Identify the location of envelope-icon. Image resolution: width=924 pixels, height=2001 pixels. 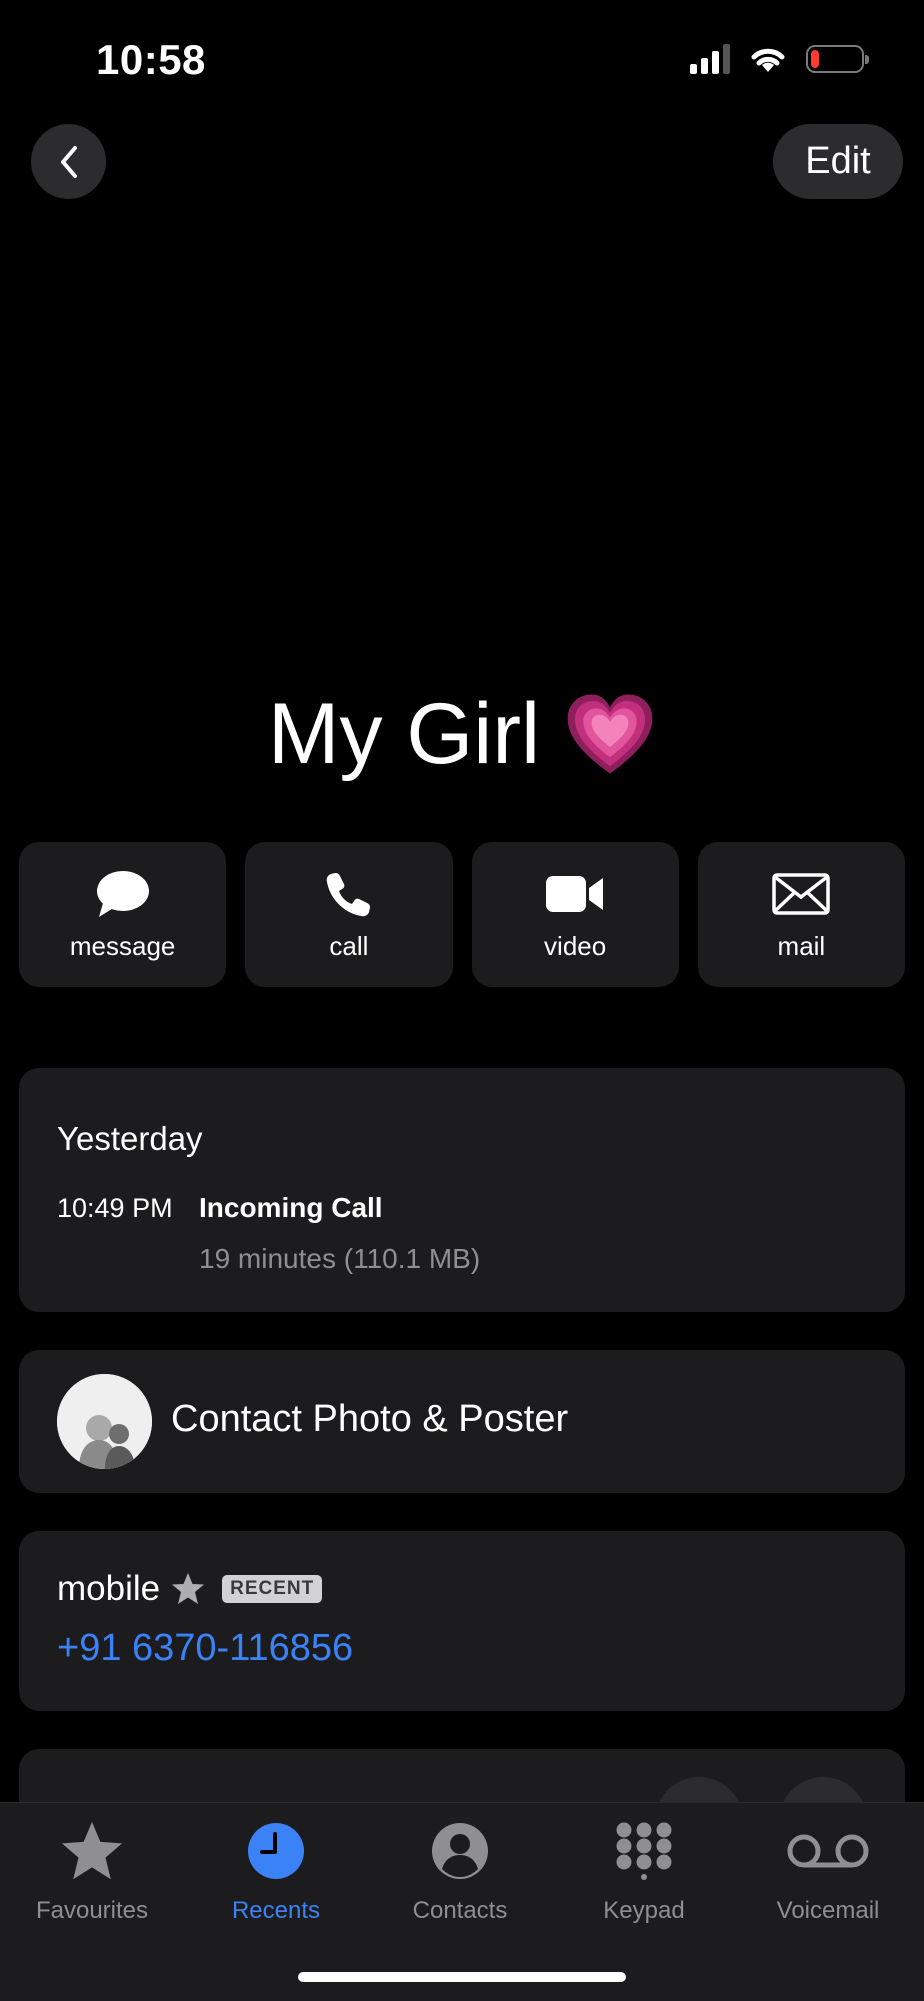
(801, 894).